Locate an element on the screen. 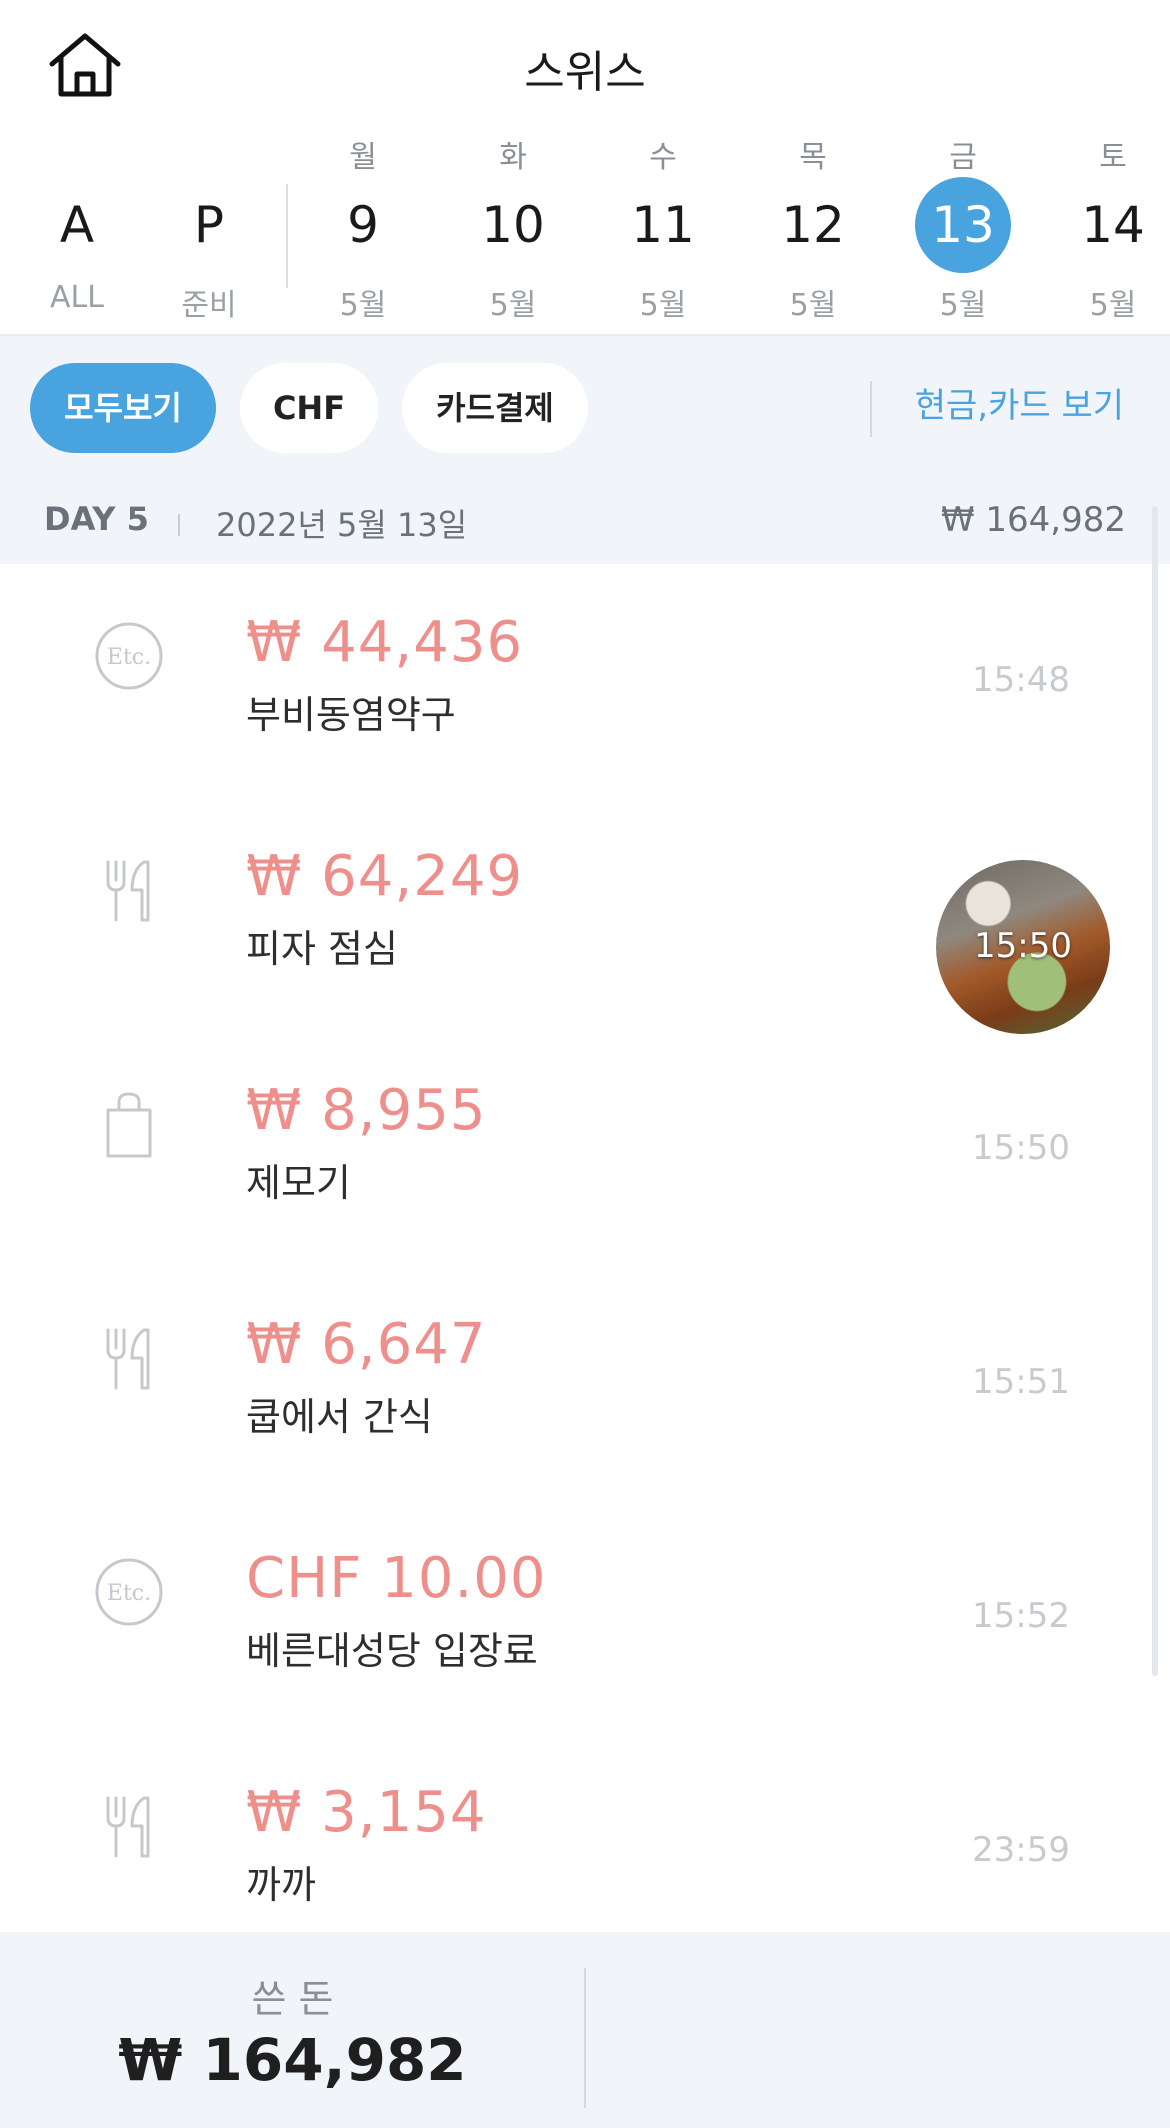 Image resolution: width=1170 pixels, height=2128 pixels. transaction-name: 부비동염약구 is located at coordinates (351, 715).